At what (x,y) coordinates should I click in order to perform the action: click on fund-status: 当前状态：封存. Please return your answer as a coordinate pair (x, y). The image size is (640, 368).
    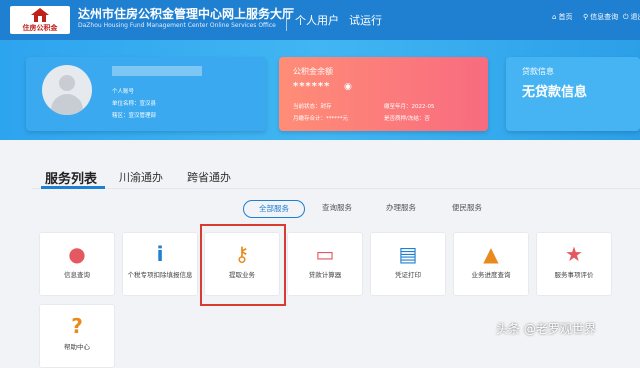
    Looking at the image, I should click on (312, 107).